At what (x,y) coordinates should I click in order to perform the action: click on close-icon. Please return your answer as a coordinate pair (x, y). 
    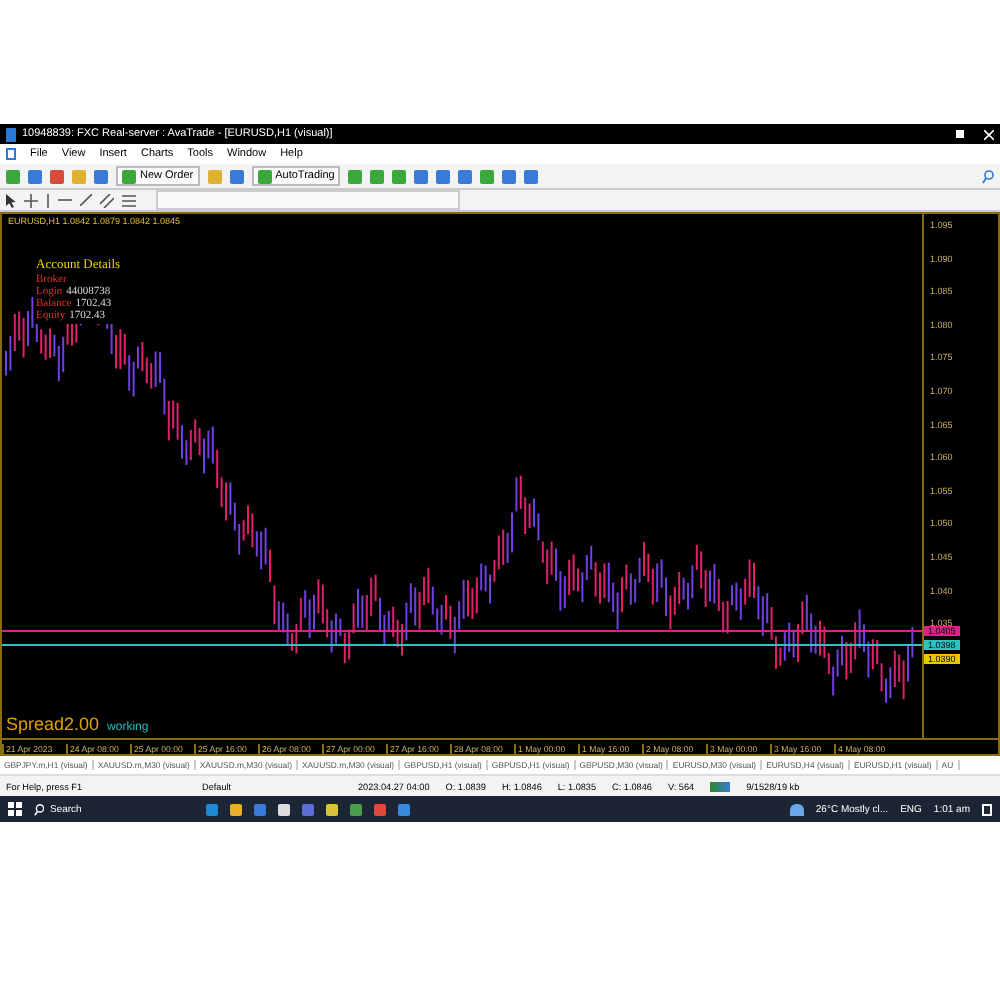
    Looking at the image, I should click on (989, 134).